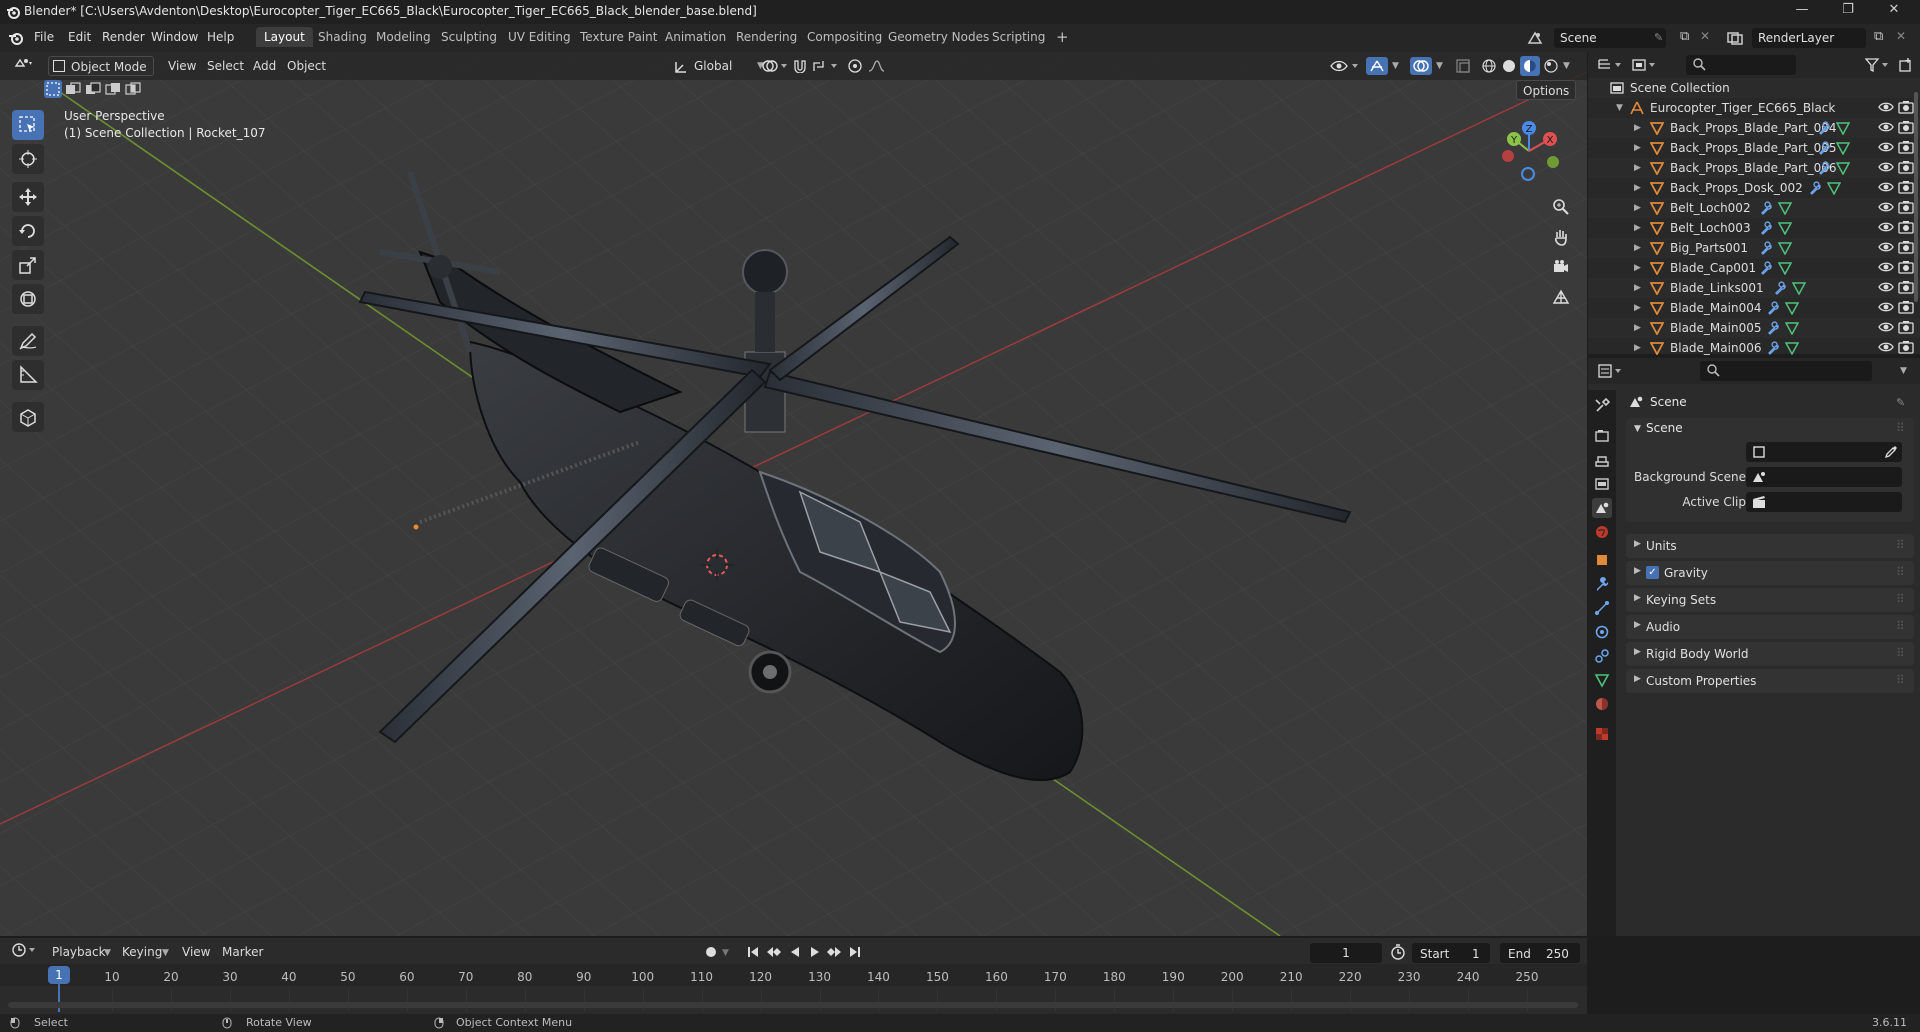 The width and height of the screenshot is (1920, 1032). What do you see at coordinates (24, 66) in the screenshot?
I see `editor-type-icon` at bounding box center [24, 66].